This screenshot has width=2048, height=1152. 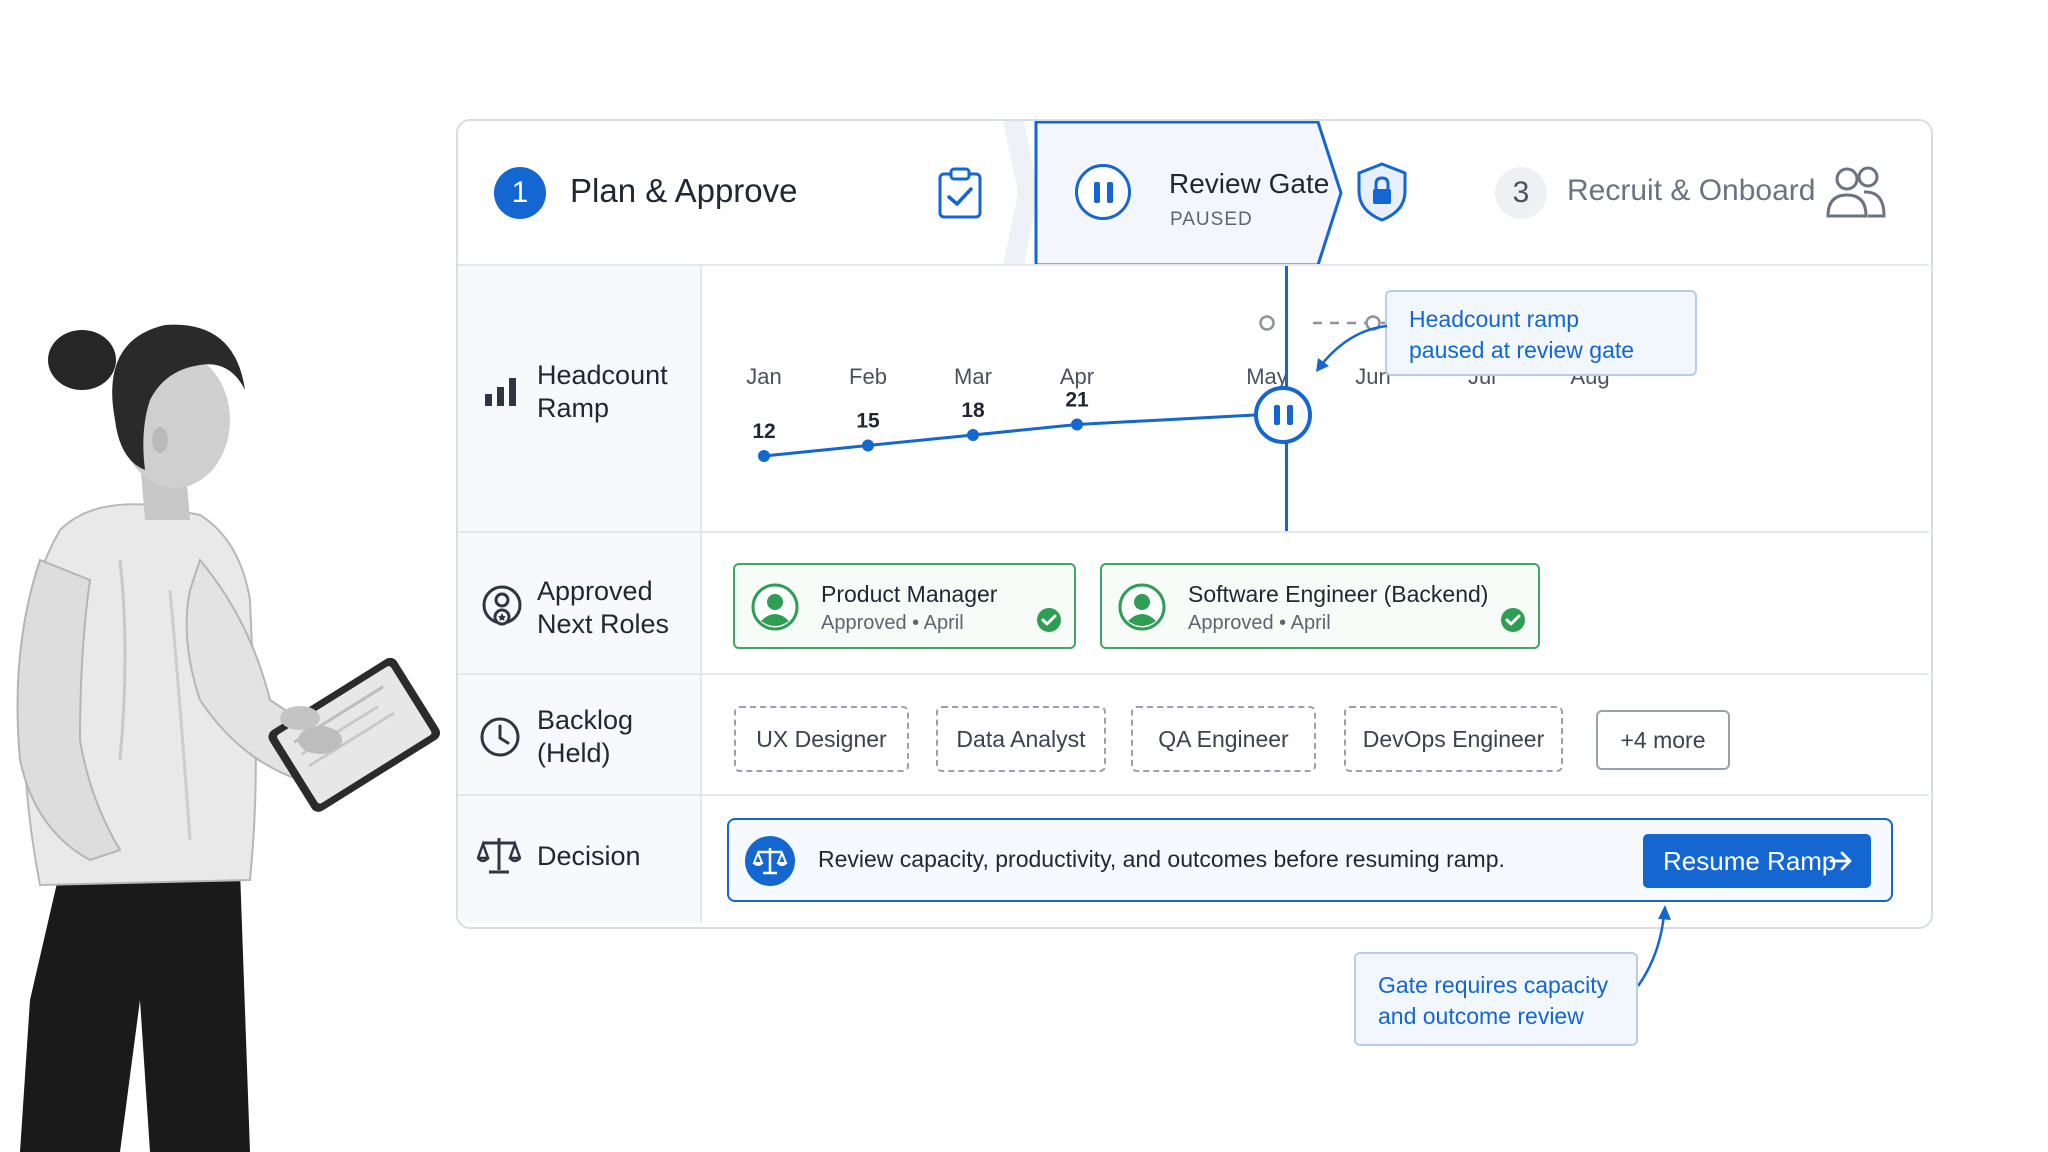 I want to click on step-1-title: Plan & Approve, so click(x=684, y=191).